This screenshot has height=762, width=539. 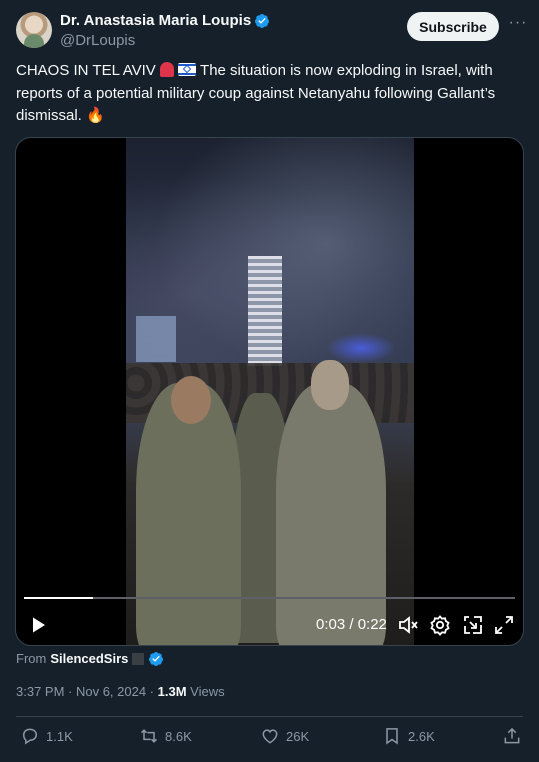 What do you see at coordinates (284, 736) in the screenshot?
I see `like-button: 26K` at bounding box center [284, 736].